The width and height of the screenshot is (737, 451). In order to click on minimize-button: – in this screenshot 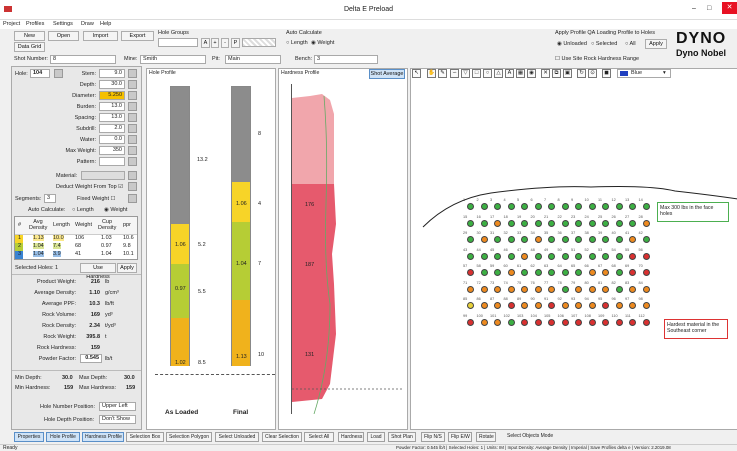, I will do `click(694, 8)`.